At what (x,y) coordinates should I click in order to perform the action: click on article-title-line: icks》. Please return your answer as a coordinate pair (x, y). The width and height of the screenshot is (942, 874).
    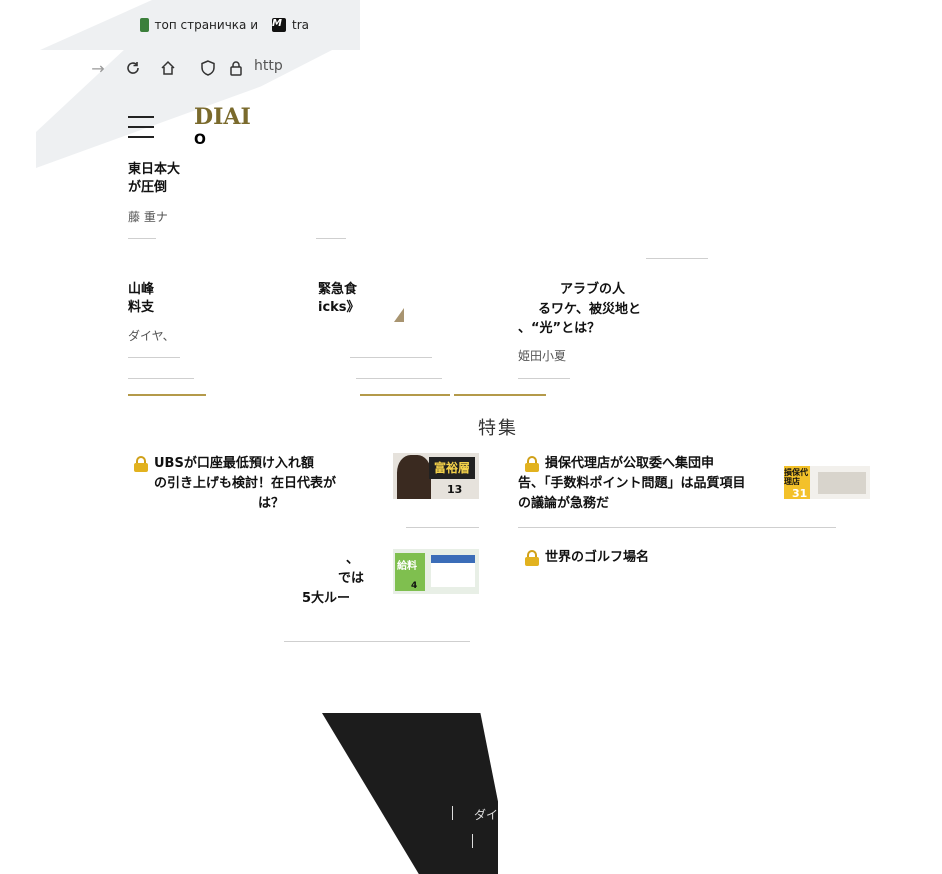
    Looking at the image, I should click on (339, 308).